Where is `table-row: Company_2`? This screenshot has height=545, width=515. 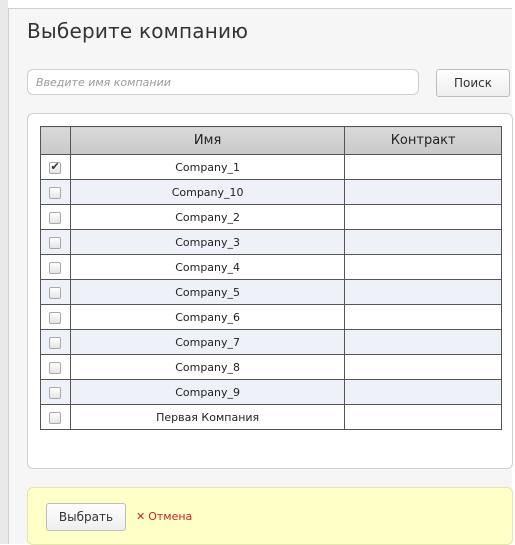
table-row: Company_2 is located at coordinates (271, 217).